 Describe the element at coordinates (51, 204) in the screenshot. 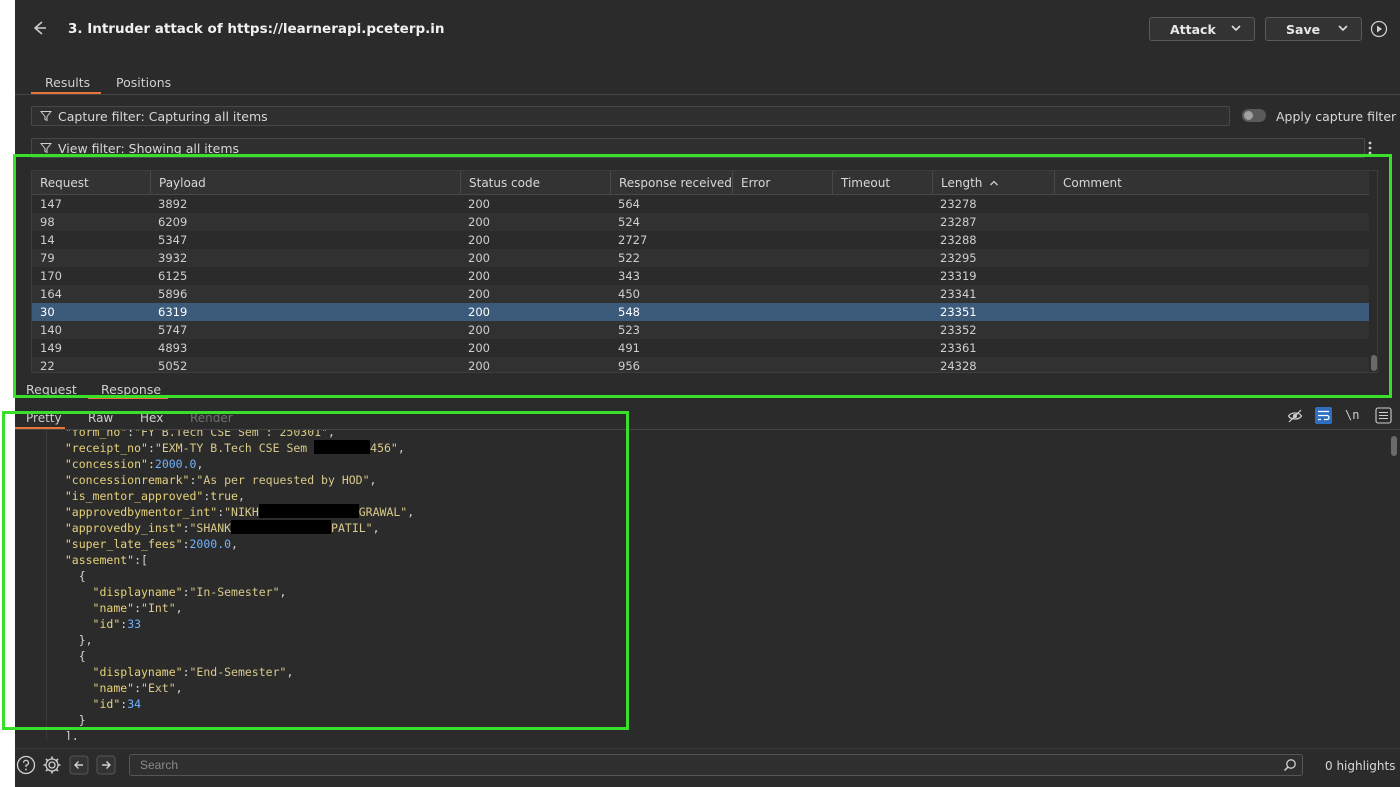

I see `cell-request: 147` at that location.